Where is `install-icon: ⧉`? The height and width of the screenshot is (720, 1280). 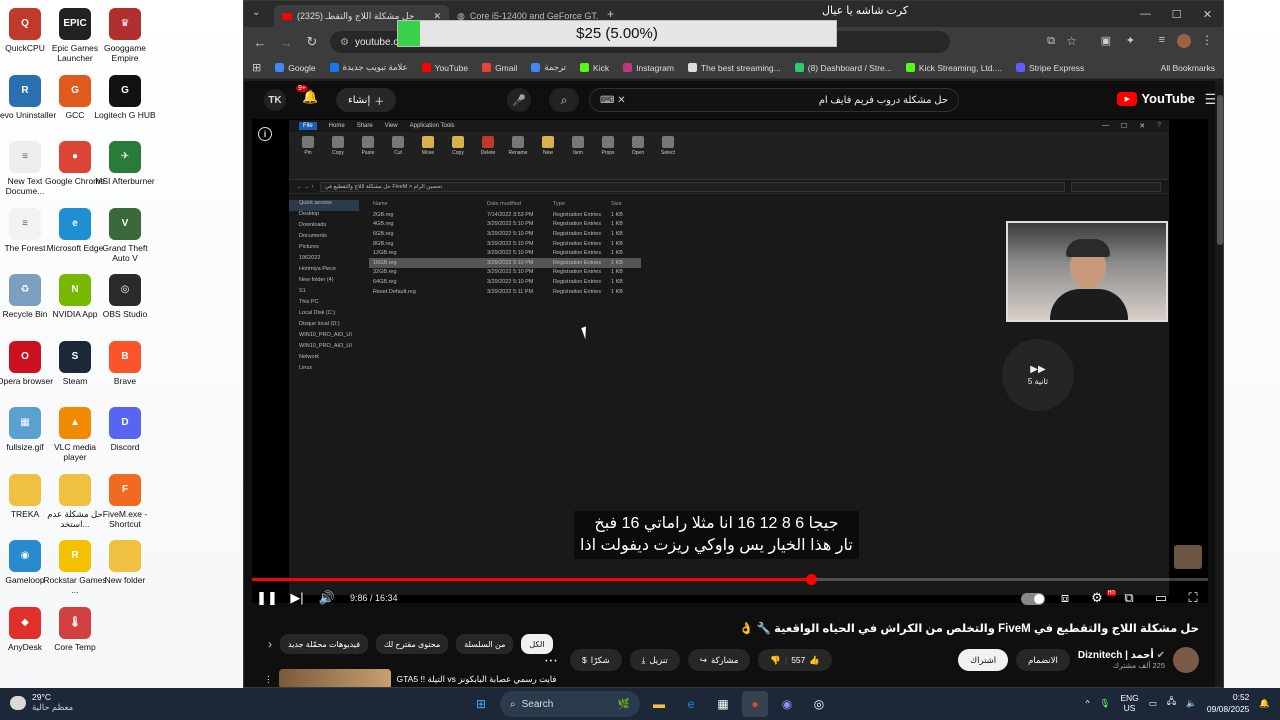
install-icon: ⧉ is located at coordinates (1051, 41).